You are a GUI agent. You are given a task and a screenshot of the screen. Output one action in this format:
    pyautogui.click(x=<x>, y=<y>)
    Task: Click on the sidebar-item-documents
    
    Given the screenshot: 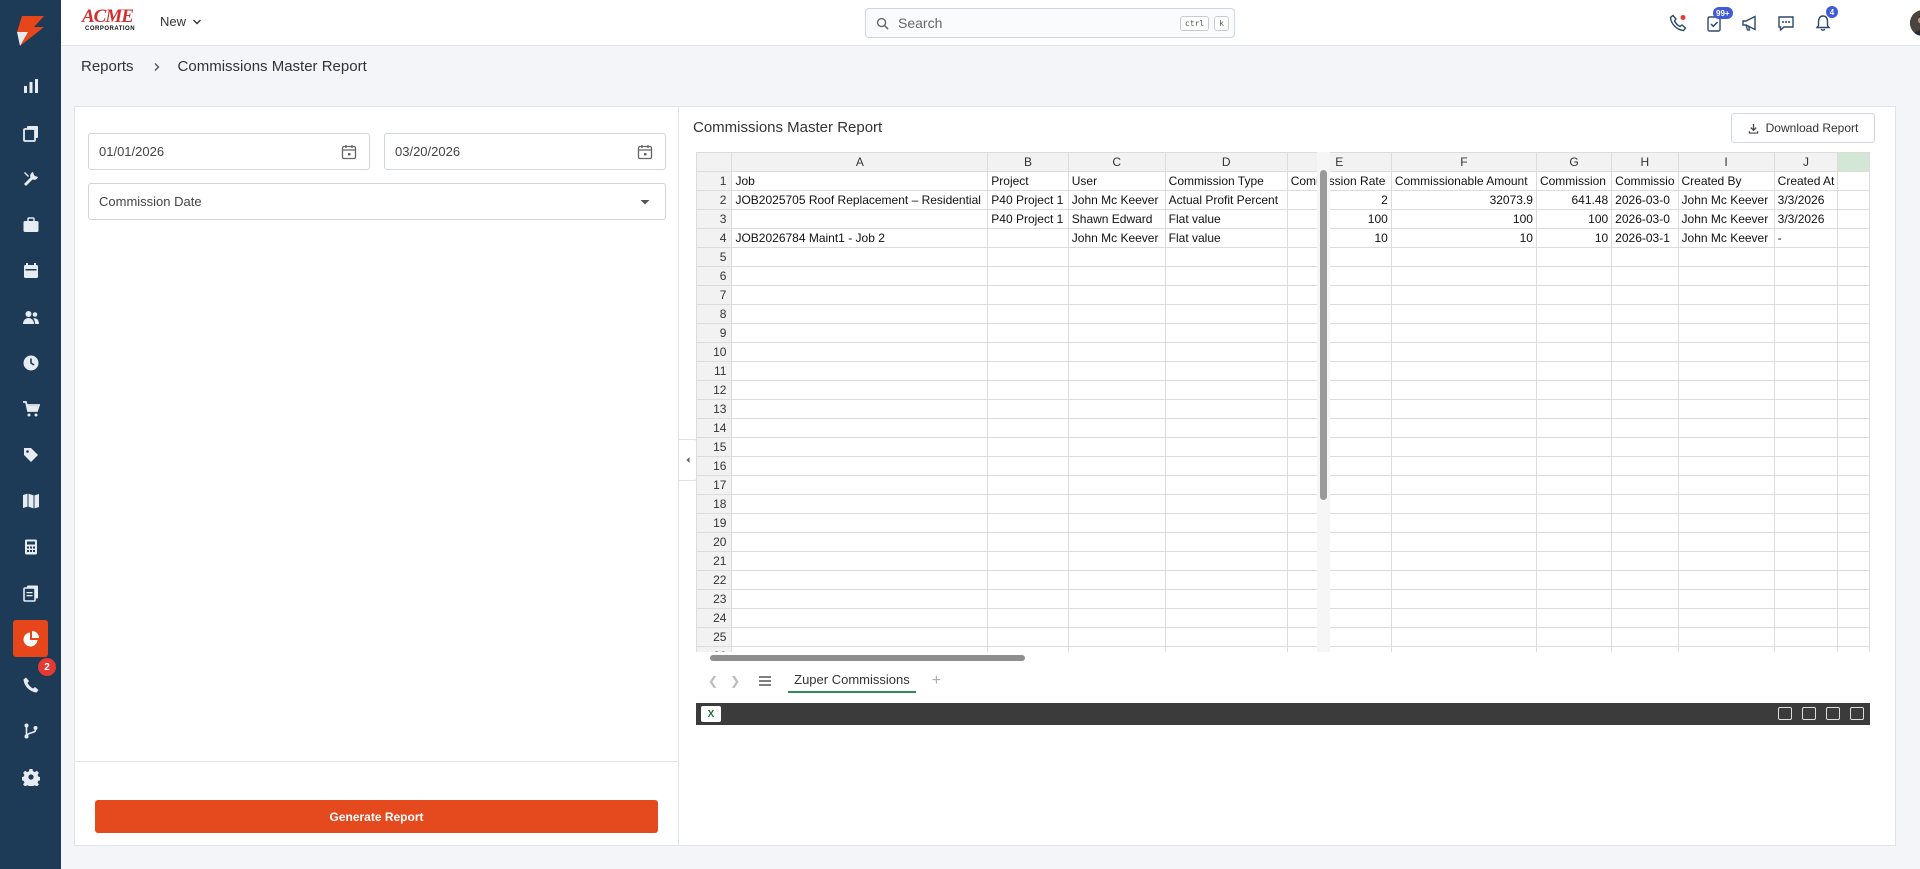 What is the action you would take?
    pyautogui.click(x=30, y=593)
    